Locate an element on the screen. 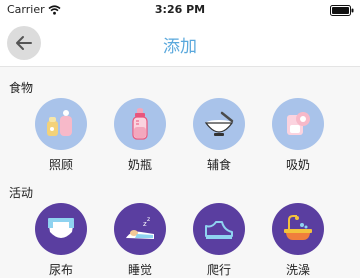 The image size is (360, 278). food-bowl-icon is located at coordinates (219, 123).